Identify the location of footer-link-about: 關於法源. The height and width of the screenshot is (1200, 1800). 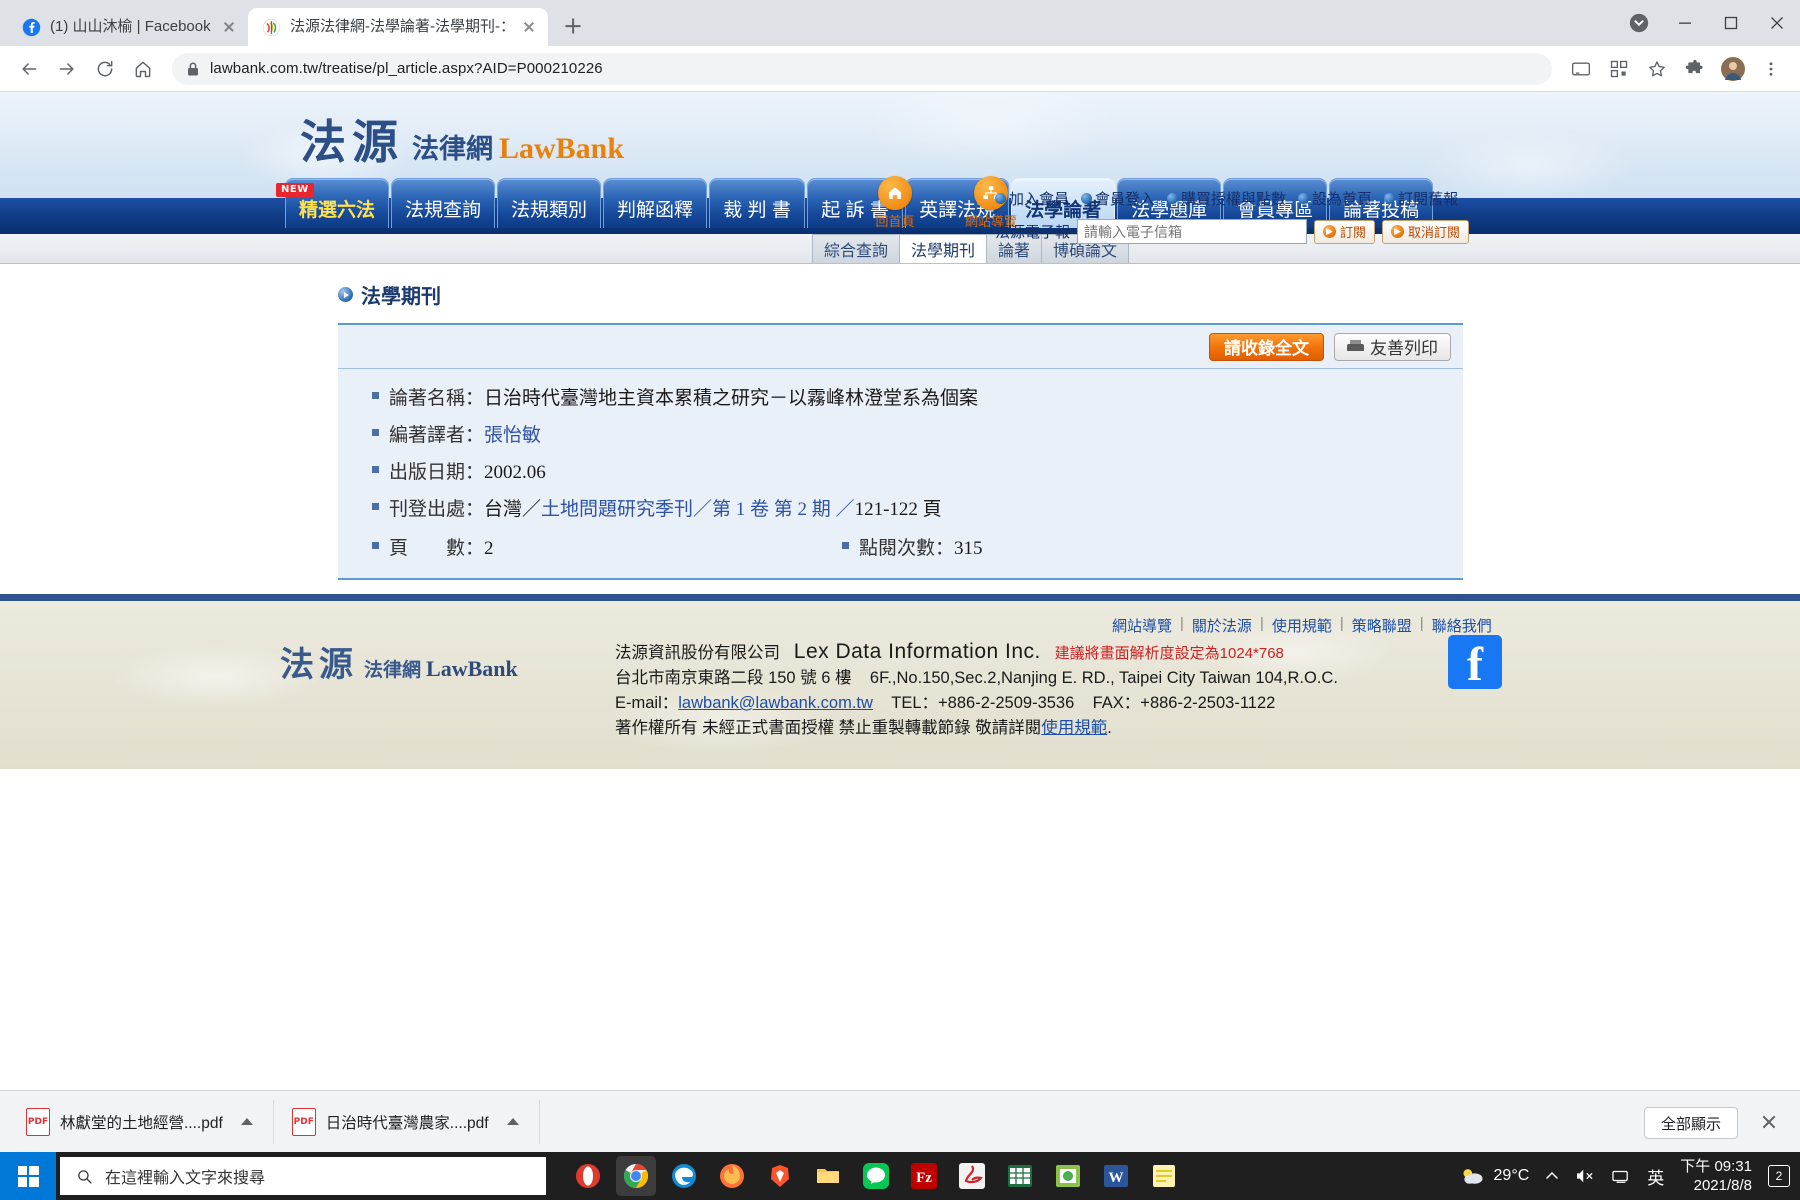
(1222, 625).